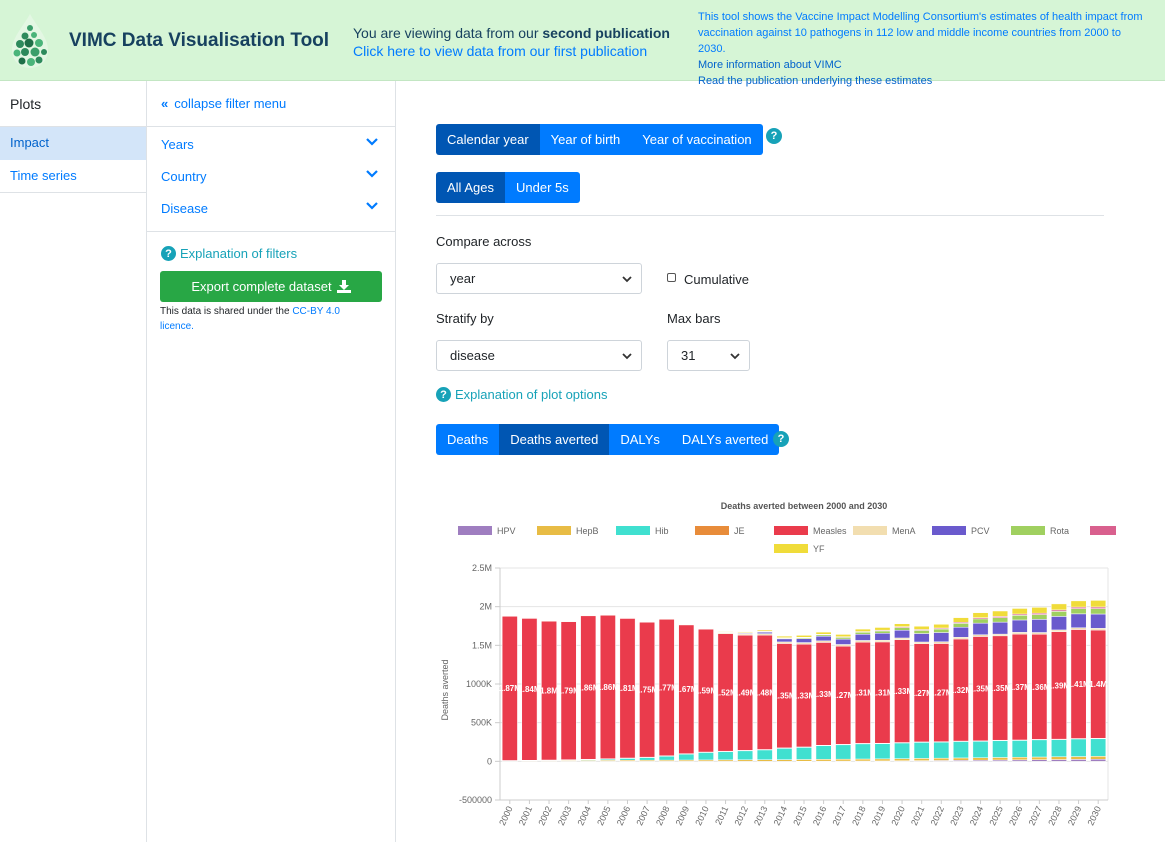 This screenshot has width=1165, height=842. What do you see at coordinates (921, 627) in the screenshot?
I see `bar-yf-2021` at bounding box center [921, 627].